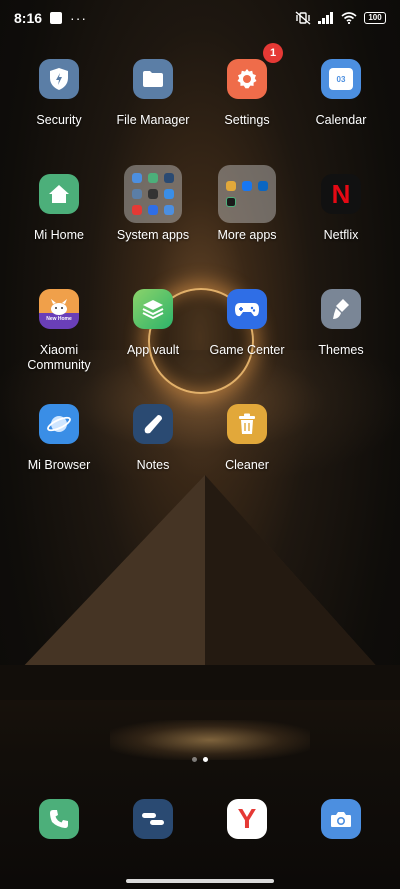 Image resolution: width=400 pixels, height=889 pixels. Describe the element at coordinates (58, 235) in the screenshot. I see `app-label: Mi Home` at that location.